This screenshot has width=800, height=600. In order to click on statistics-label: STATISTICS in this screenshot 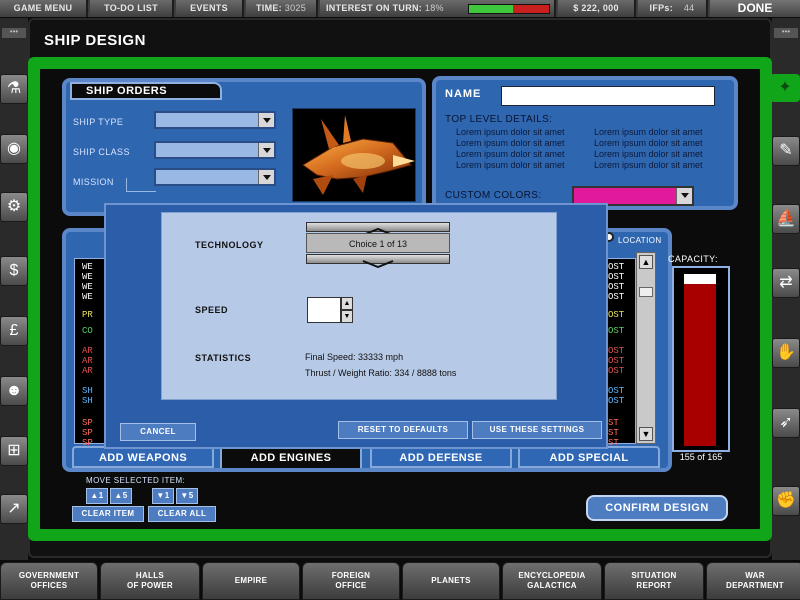, I will do `click(223, 358)`.